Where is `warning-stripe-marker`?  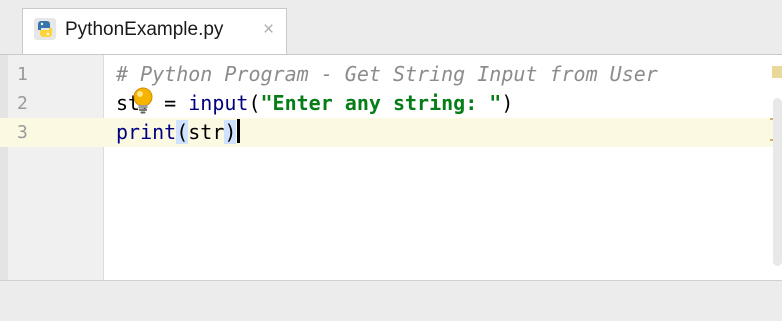
warning-stripe-marker is located at coordinates (777, 72).